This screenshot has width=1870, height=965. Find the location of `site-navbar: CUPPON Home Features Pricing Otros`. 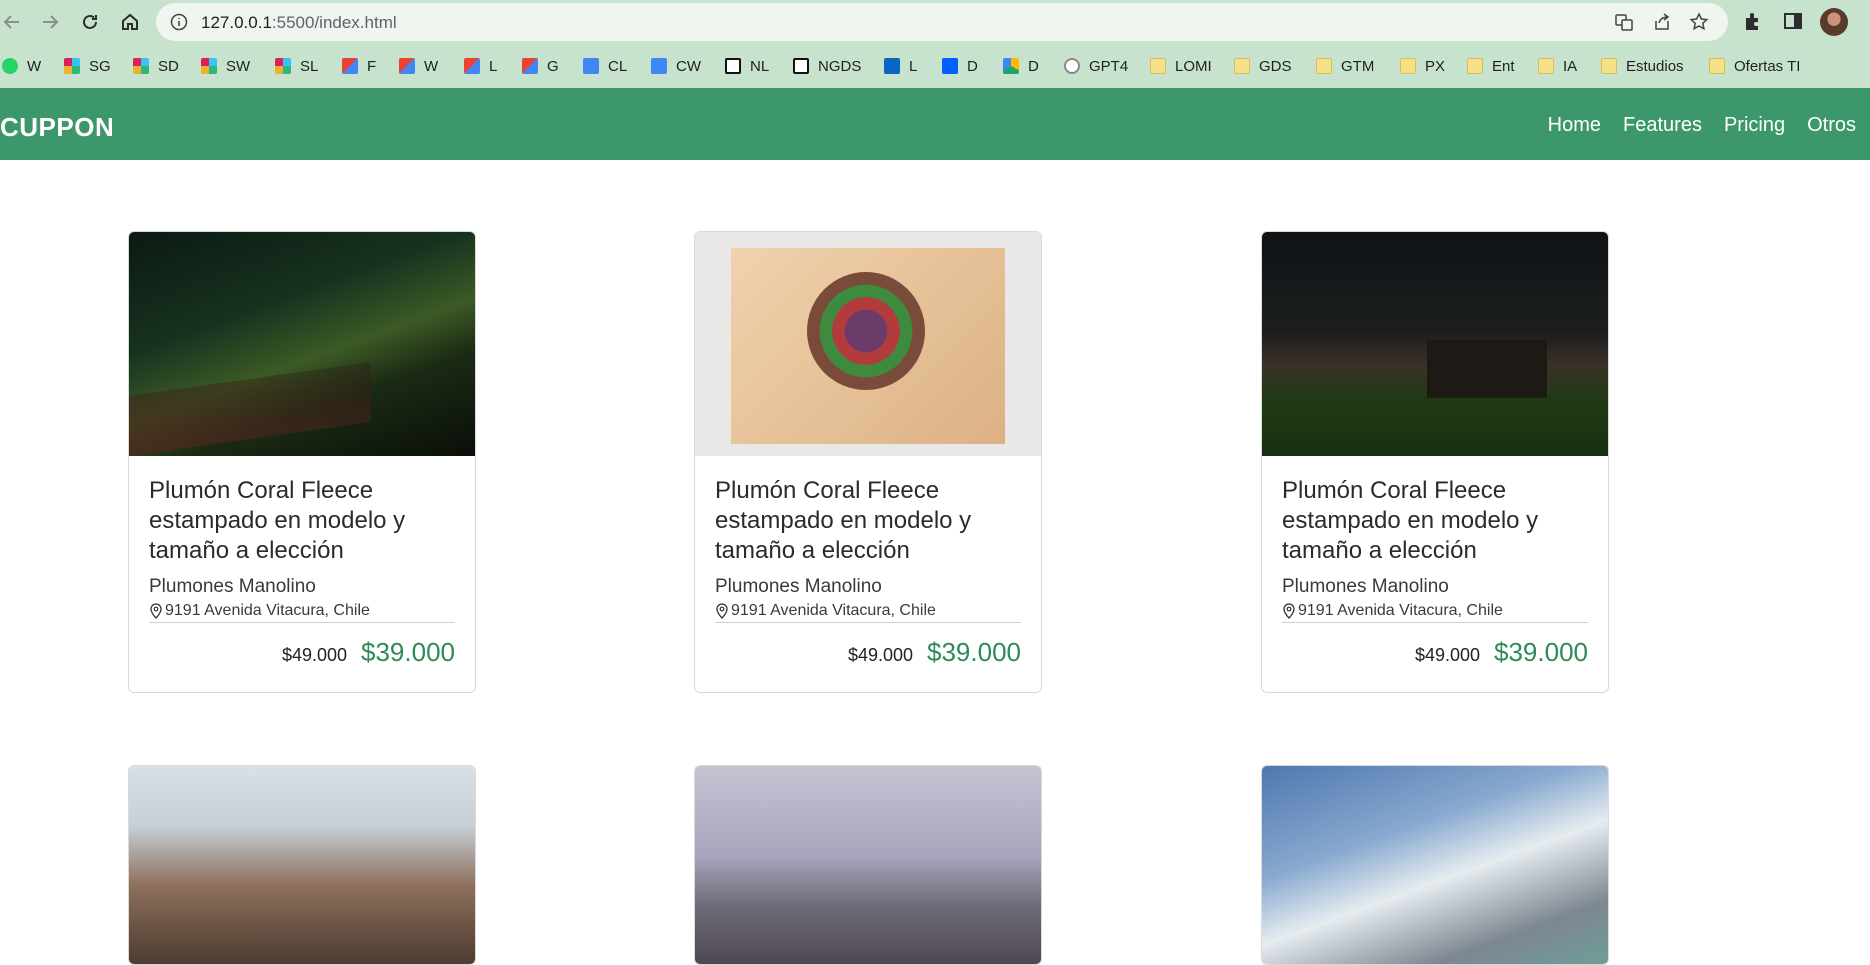

site-navbar: CUPPON Home Features Pricing Otros is located at coordinates (935, 124).